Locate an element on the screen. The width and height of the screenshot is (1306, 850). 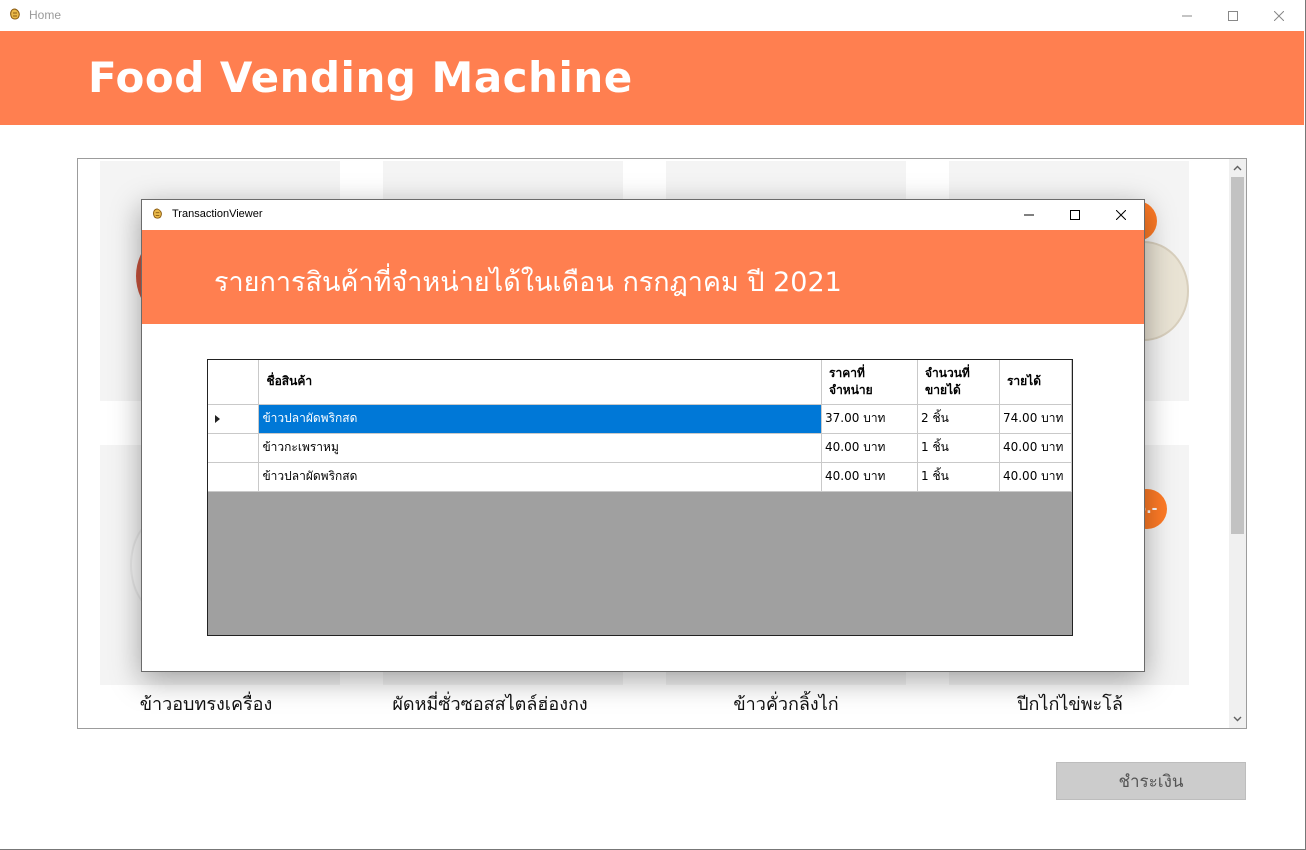
column-header-label: ราคาที่ is located at coordinates (847, 372).